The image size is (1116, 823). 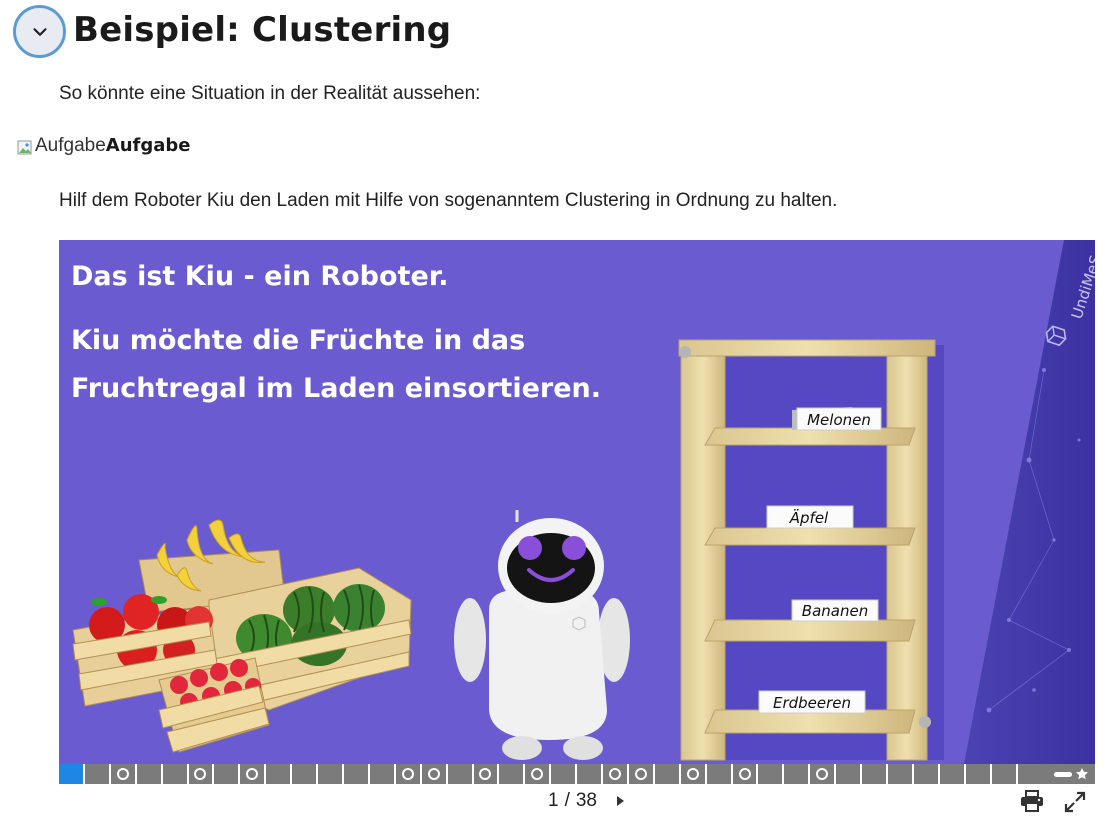 I want to click on shelf-label-aepfel: Äpfel, so click(x=810, y=517).